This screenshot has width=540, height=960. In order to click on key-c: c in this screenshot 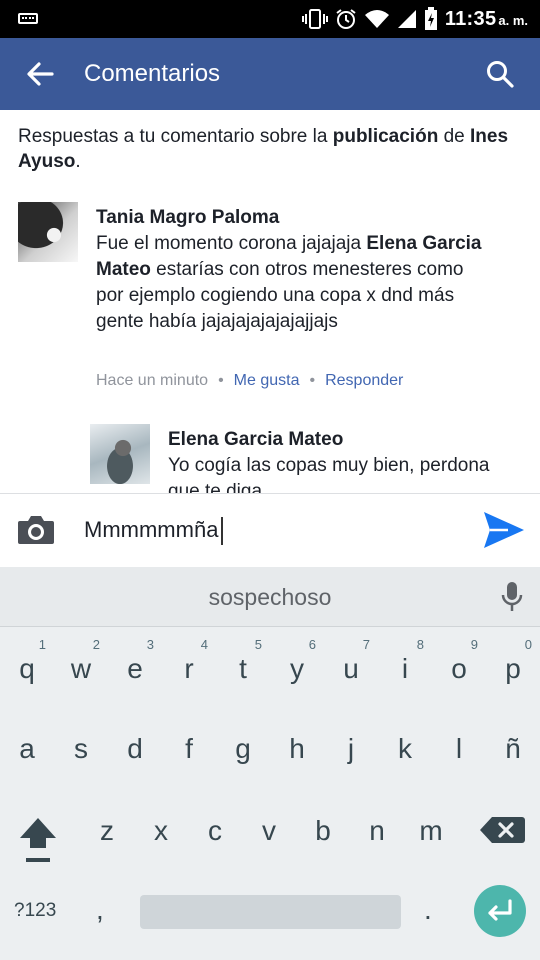, I will do `click(215, 831)`.